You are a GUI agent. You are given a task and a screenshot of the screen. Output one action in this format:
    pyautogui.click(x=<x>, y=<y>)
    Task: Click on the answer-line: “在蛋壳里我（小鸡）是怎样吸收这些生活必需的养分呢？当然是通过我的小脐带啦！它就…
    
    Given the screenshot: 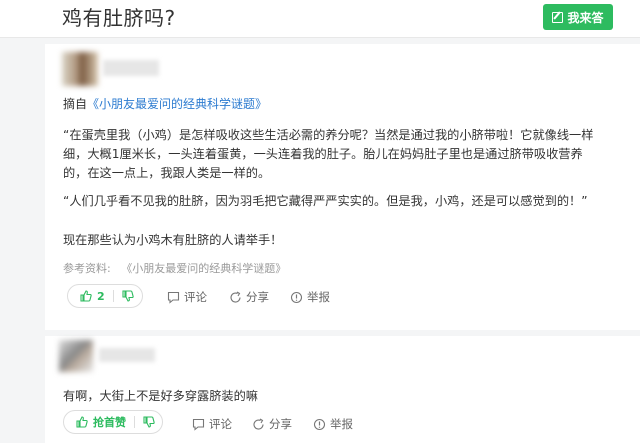 What is the action you would take?
    pyautogui.click(x=328, y=135)
    